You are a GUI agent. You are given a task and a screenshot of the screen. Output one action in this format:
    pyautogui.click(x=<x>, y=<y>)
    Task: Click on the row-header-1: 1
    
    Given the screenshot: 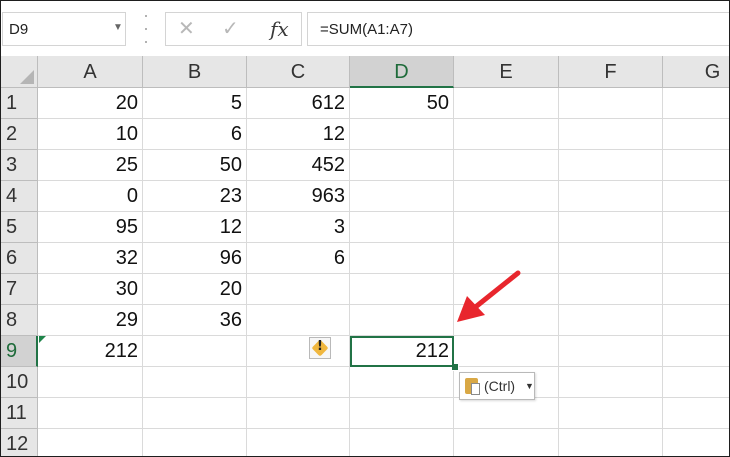 What is the action you would take?
    pyautogui.click(x=19, y=103)
    